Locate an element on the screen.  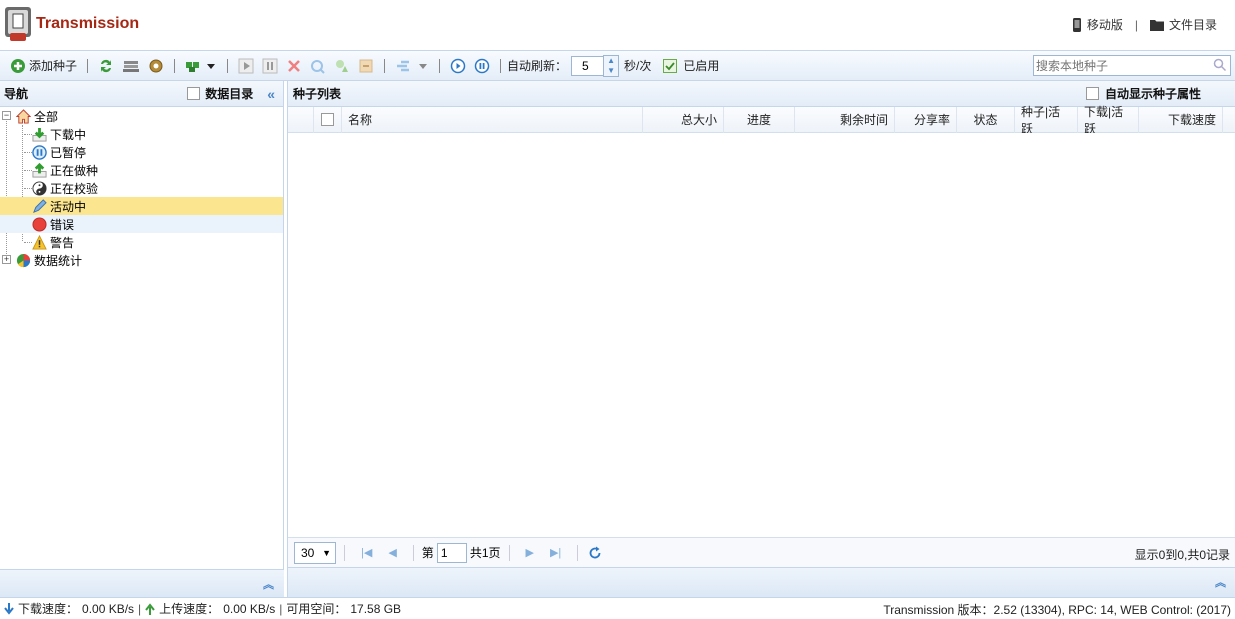
download-arrow-icon is located at coordinates (39, 134).